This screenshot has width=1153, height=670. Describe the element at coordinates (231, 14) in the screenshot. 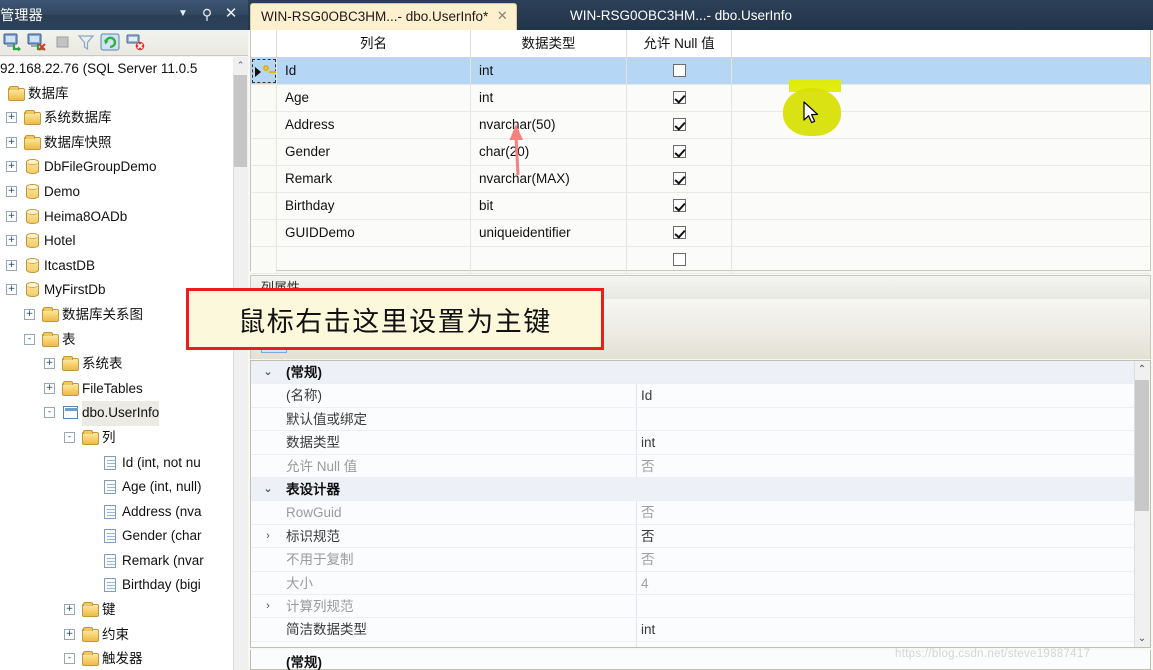

I see `close-icon: ✕` at that location.